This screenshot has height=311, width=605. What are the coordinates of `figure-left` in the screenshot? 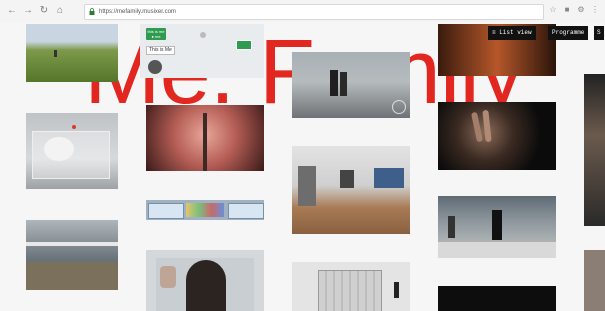 It's located at (451, 227).